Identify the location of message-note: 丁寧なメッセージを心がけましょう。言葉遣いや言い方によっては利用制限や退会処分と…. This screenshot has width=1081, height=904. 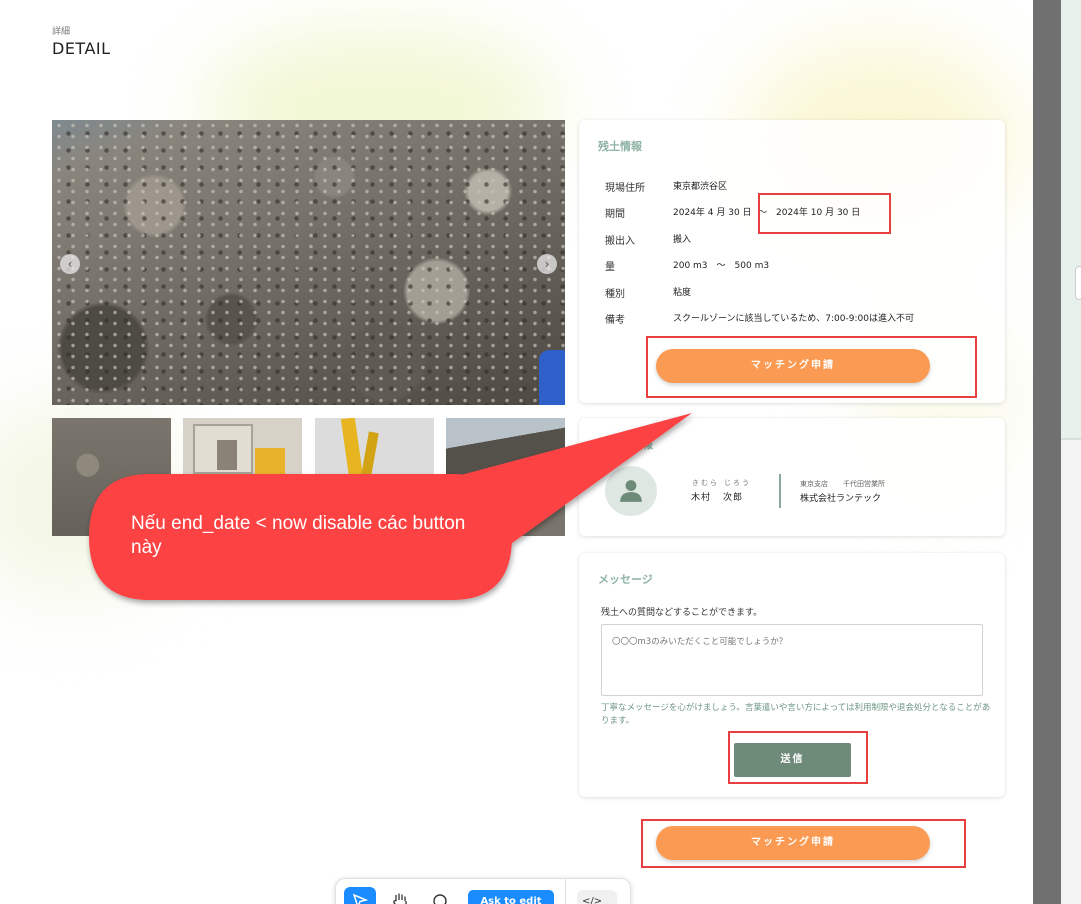
(796, 714).